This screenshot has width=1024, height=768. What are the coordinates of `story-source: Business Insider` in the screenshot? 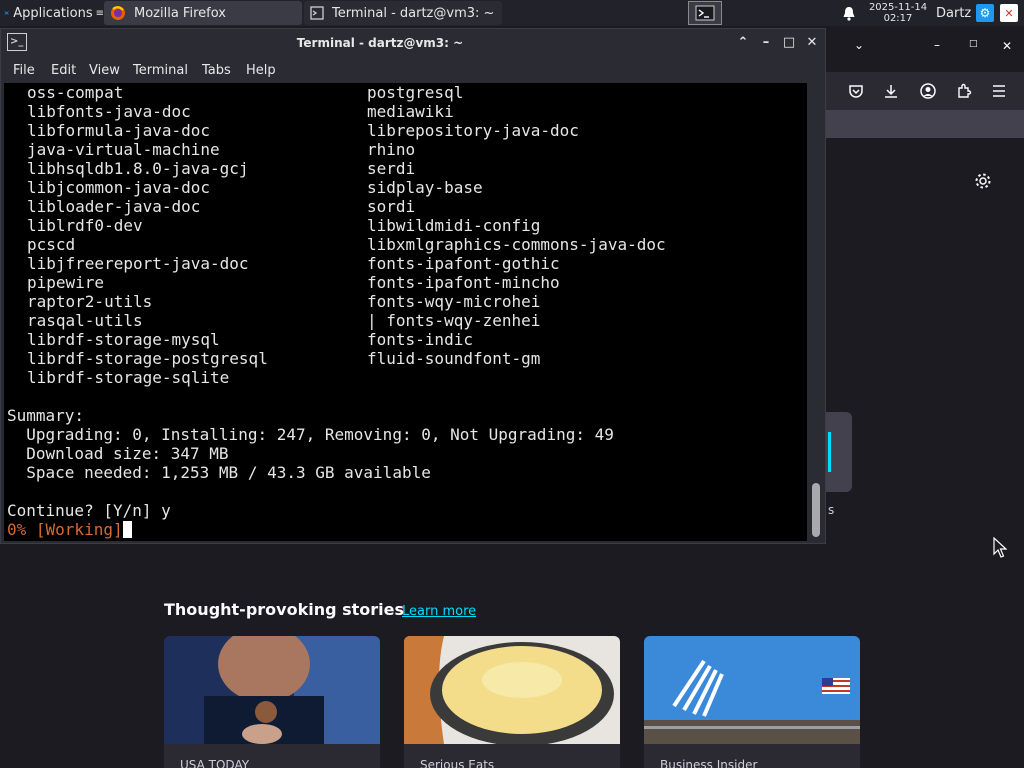 It's located at (709, 763).